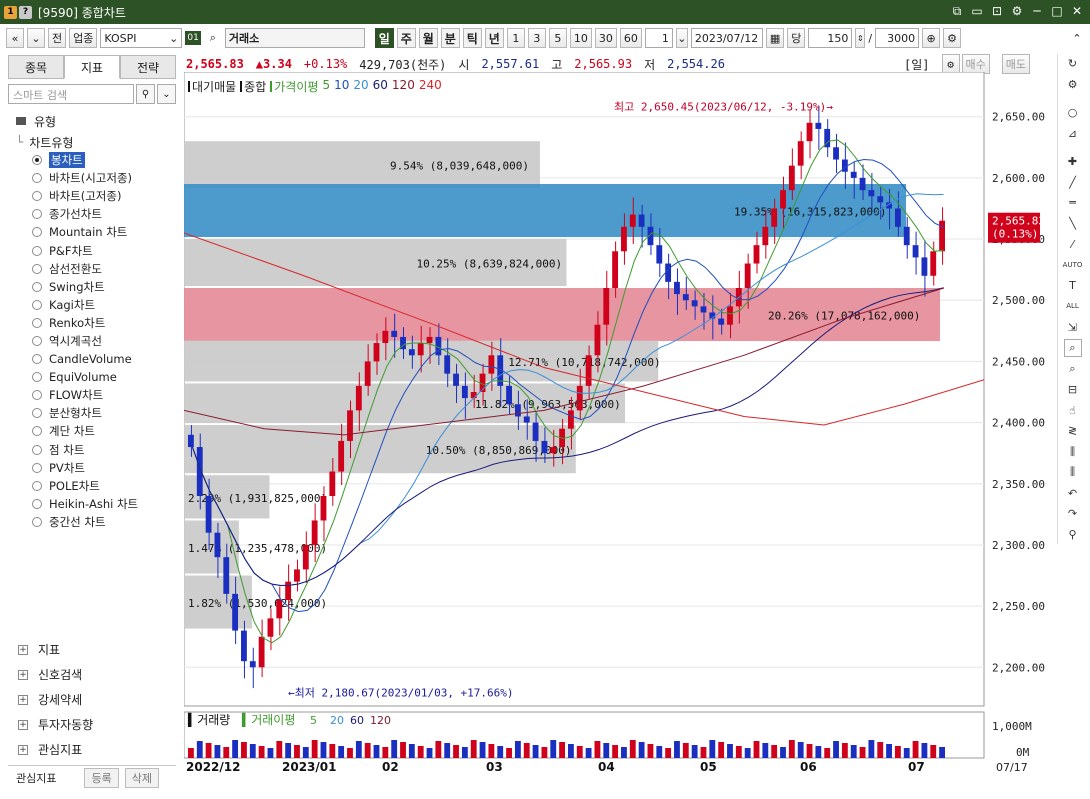  What do you see at coordinates (605, 38) in the screenshot?
I see `interval-30: 30` at bounding box center [605, 38].